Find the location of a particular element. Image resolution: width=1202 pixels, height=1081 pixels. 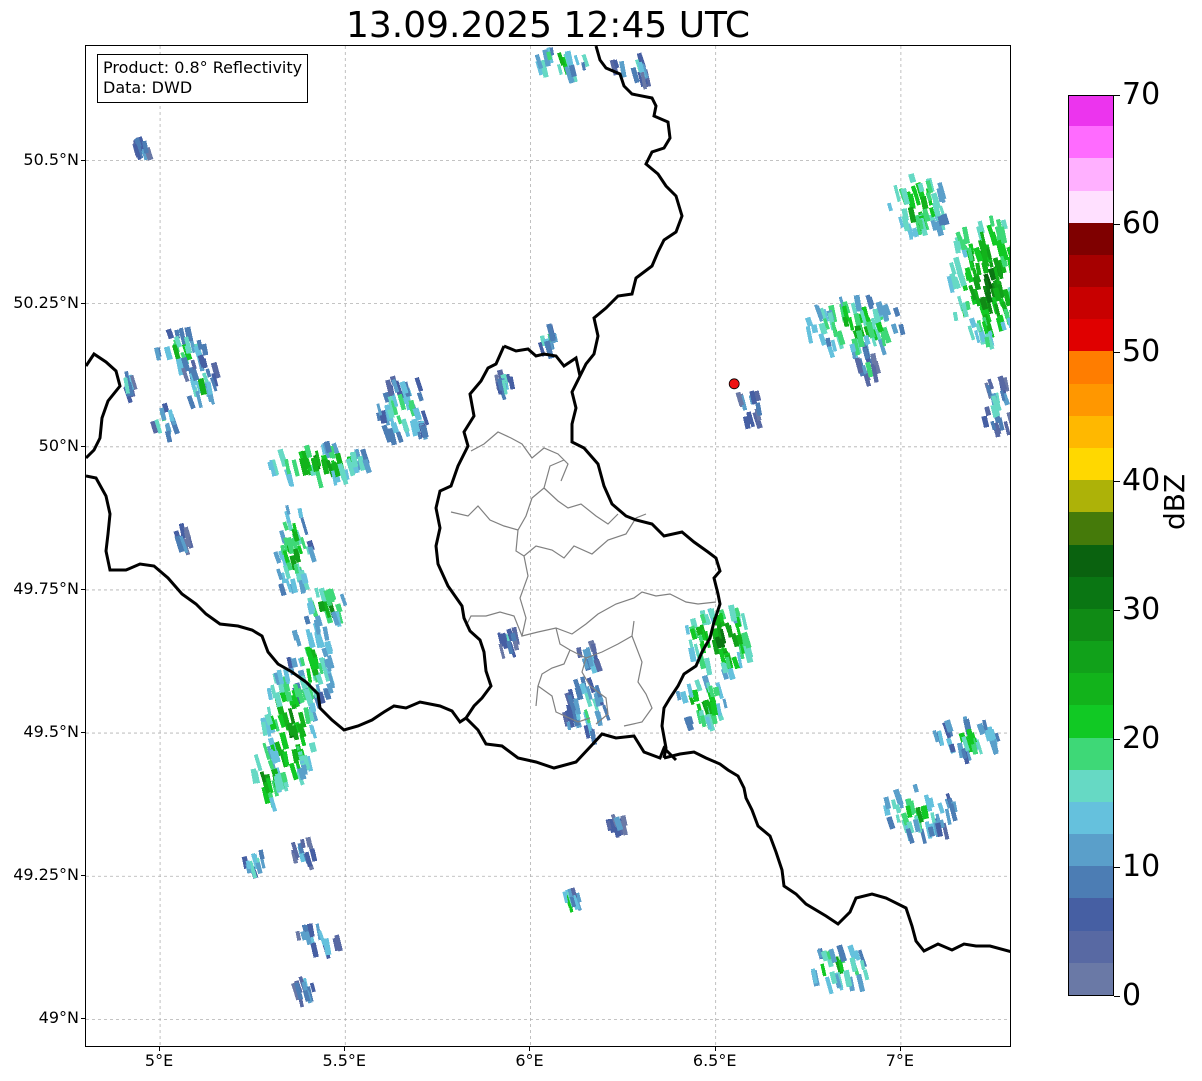

lat-tick-label: 50°N is located at coordinates (58, 445).